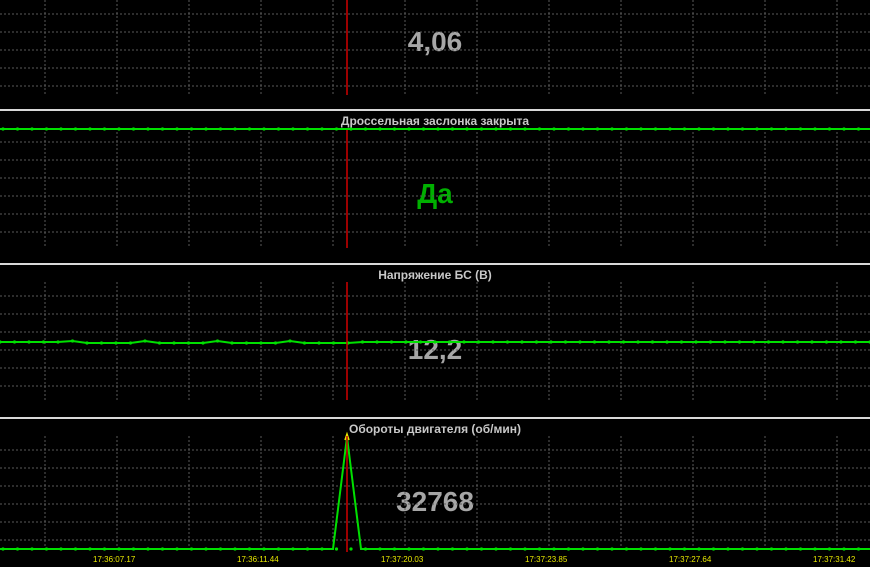  What do you see at coordinates (114, 559) in the screenshot?
I see `x-tick-label: 17:36:07.17` at bounding box center [114, 559].